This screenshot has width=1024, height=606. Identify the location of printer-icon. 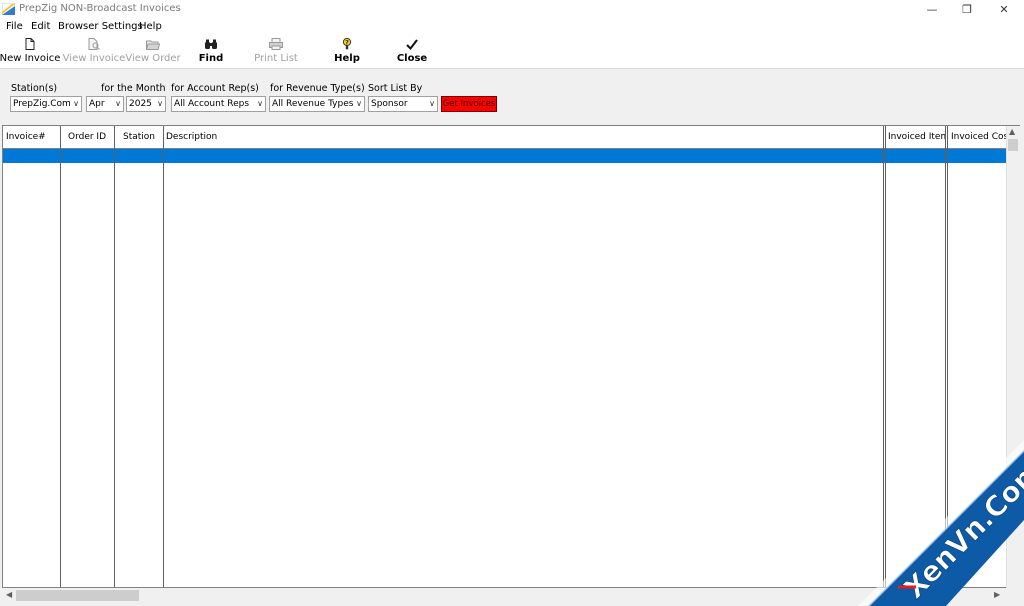
(276, 44).